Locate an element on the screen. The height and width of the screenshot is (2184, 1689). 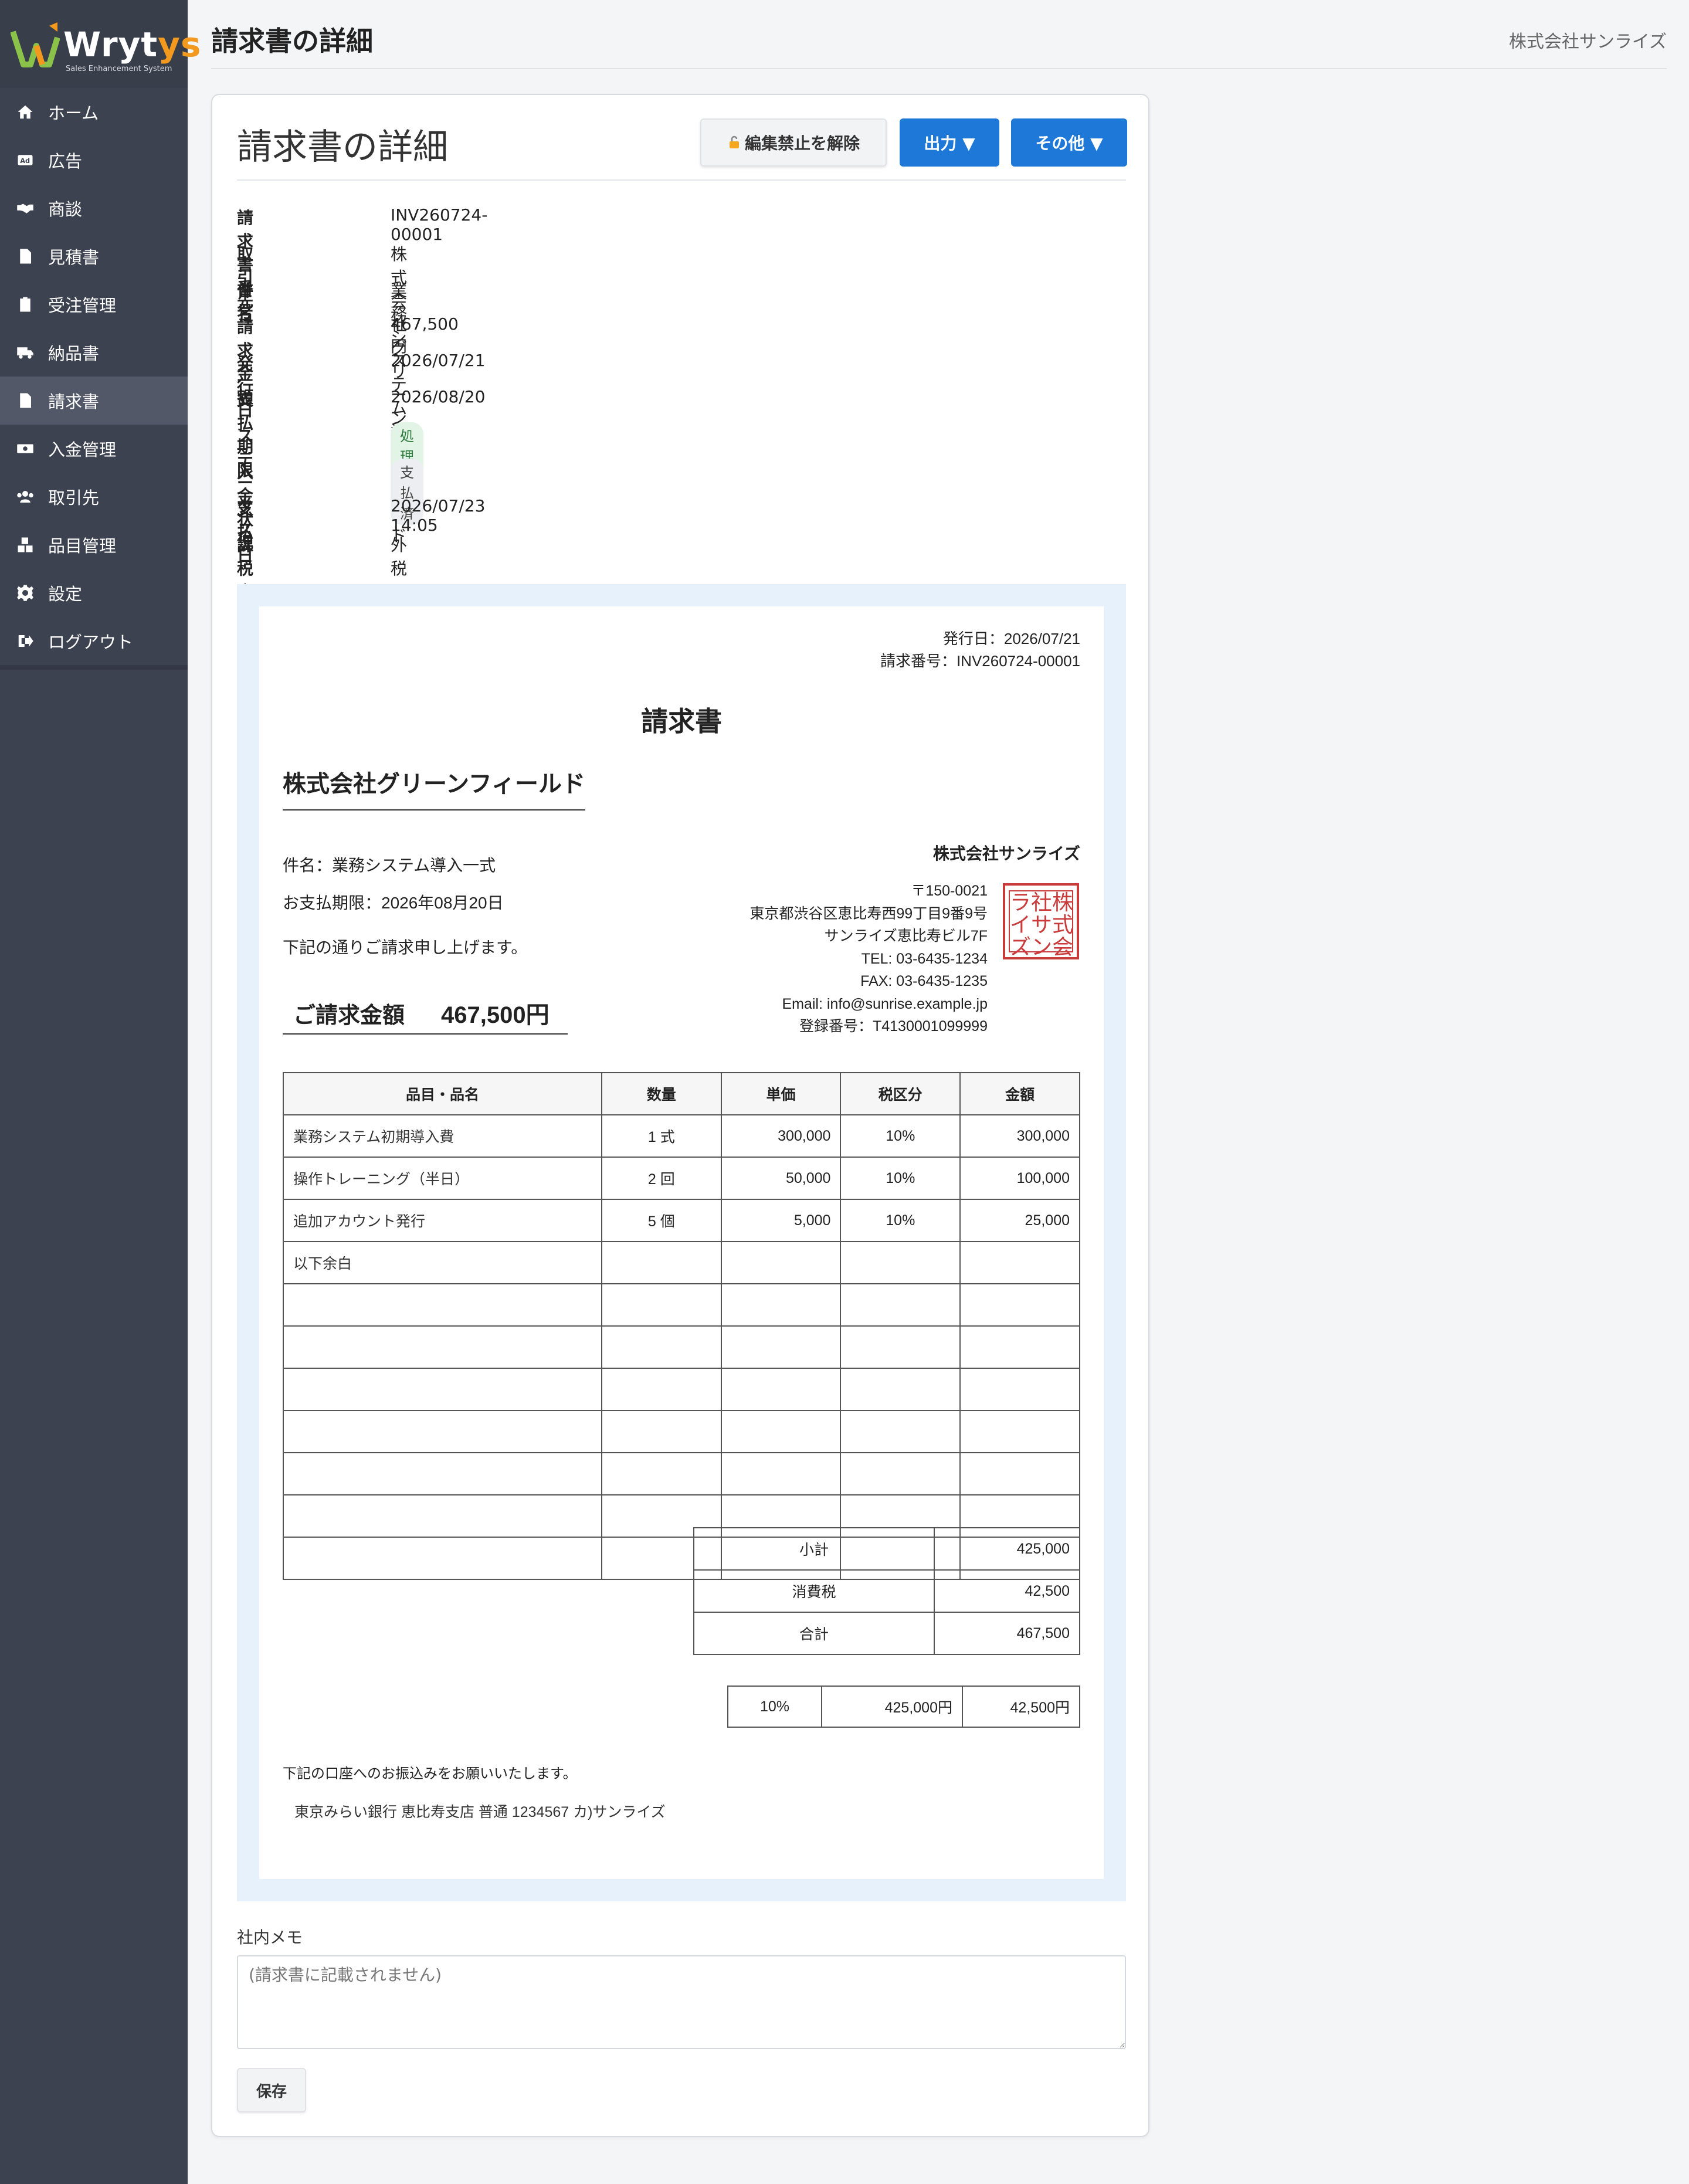
totals-body: 小計 425,000 消費税 42,500 合計 467,500 is located at coordinates (886, 1591).